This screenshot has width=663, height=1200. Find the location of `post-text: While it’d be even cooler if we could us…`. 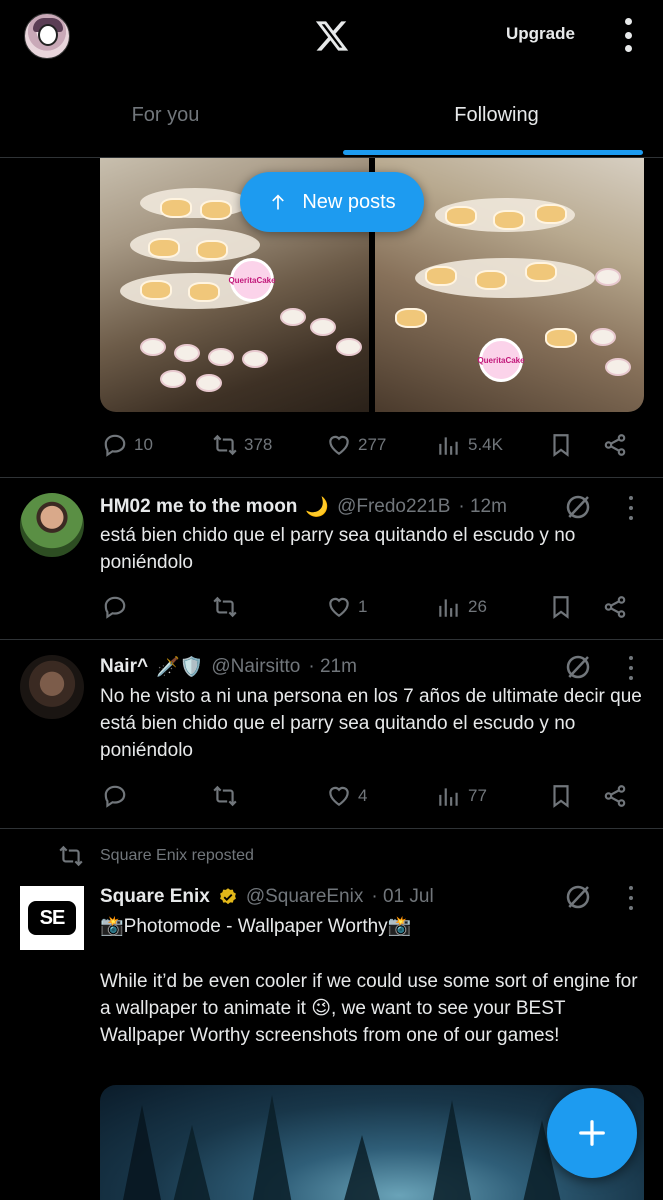

post-text: While it’d be even cooler if we could us… is located at coordinates (369, 1008).